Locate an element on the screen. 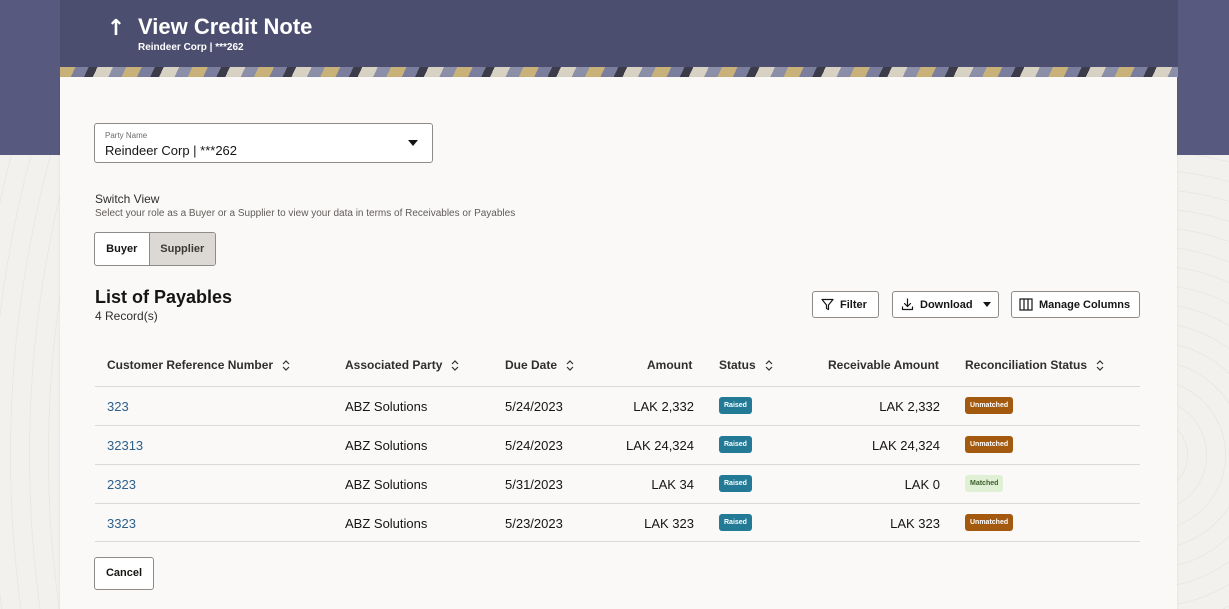 This screenshot has width=1229, height=609. column-header-label: Reconciliation Status is located at coordinates (1026, 365).